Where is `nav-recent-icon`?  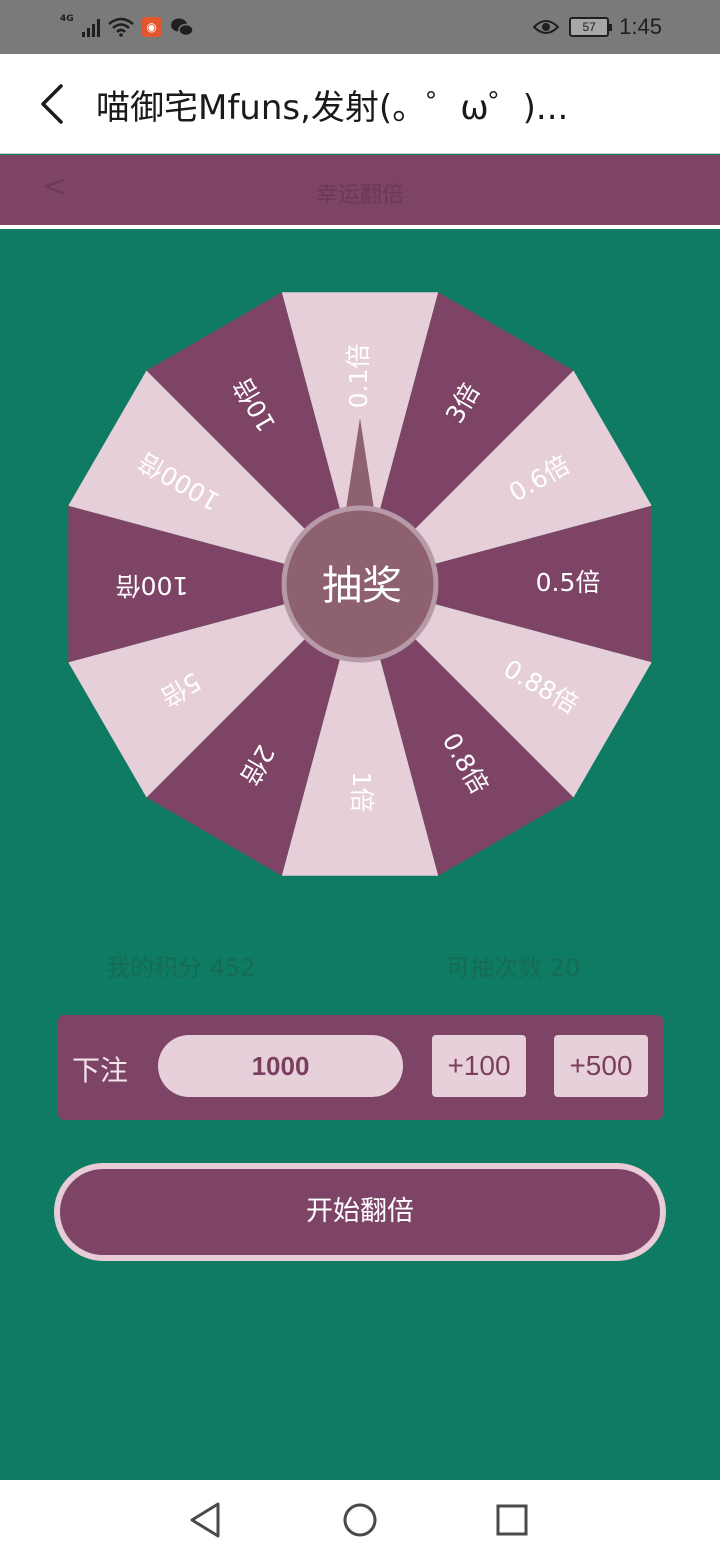 nav-recent-icon is located at coordinates (512, 1520).